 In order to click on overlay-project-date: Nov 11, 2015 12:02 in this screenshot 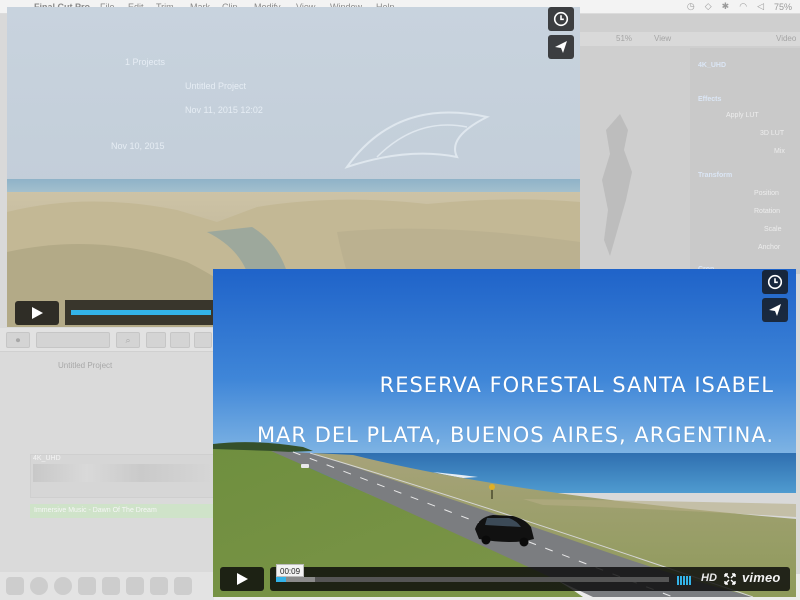, I will do `click(224, 110)`.